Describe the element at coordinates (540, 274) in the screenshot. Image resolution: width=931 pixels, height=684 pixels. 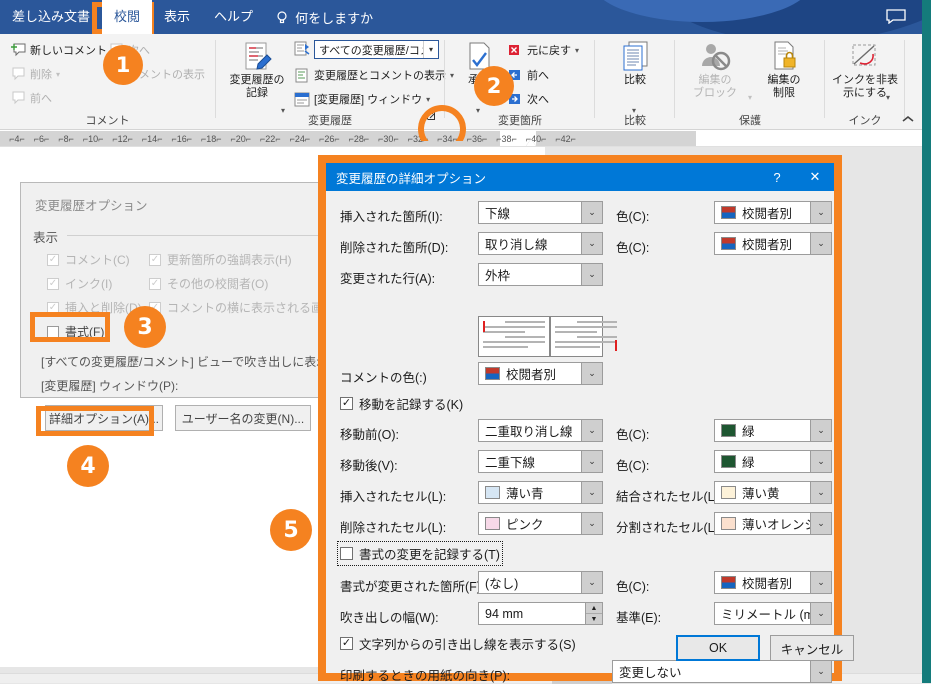
I see `changed-lines-select: 外枠 ⌄` at that location.